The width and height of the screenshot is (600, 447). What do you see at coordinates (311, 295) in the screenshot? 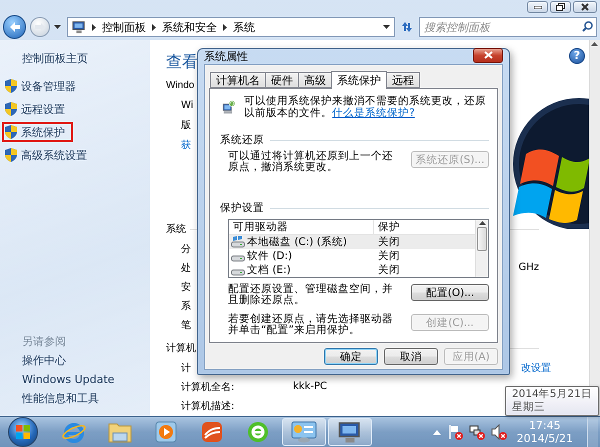
I see `configure-description: 配置还原设置、管理磁盘空间，并且删除还原点。` at bounding box center [311, 295].